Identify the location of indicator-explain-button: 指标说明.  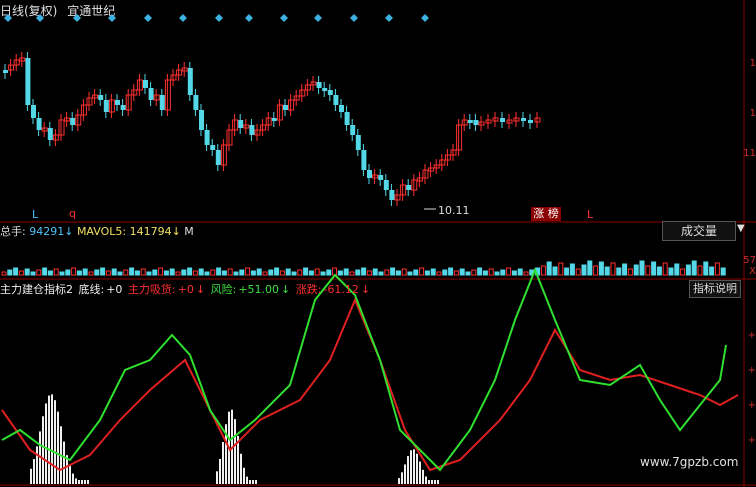
(715, 289).